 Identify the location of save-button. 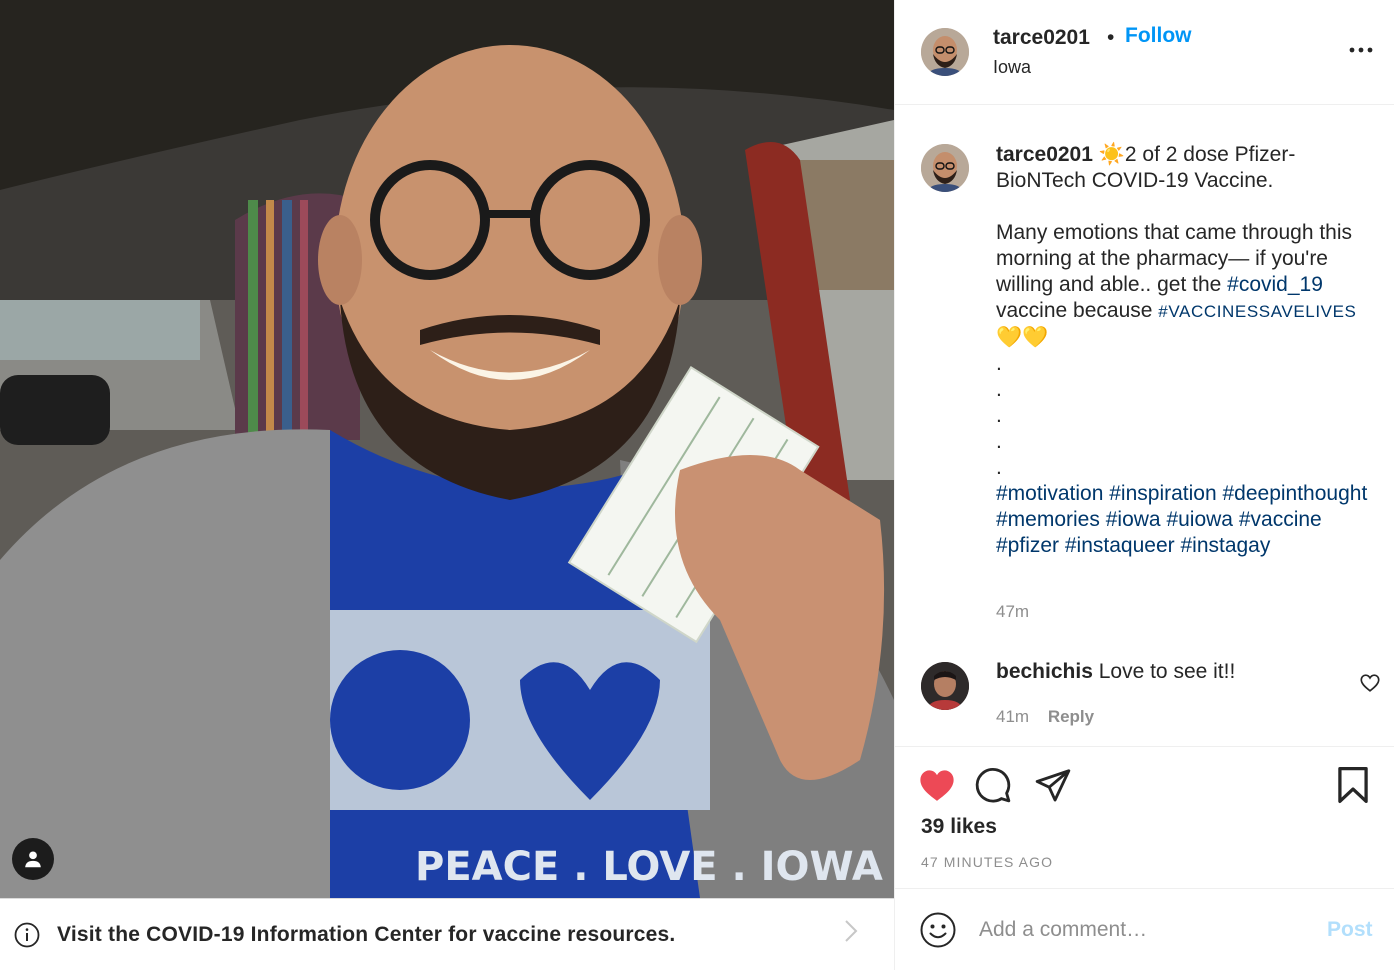
(1353, 785).